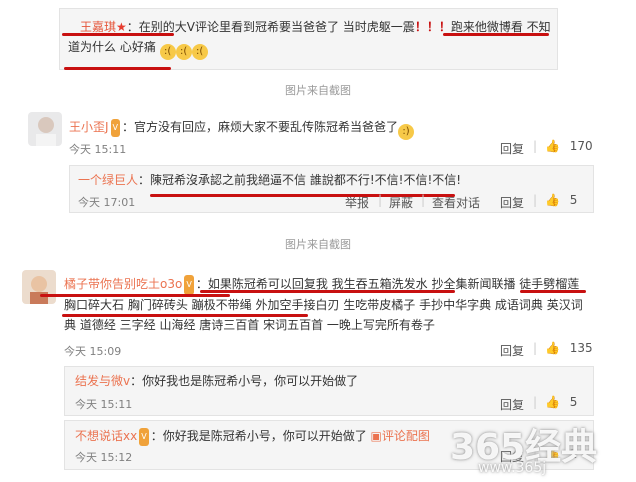 This screenshot has height=482, width=636. Describe the element at coordinates (270, 27) in the screenshot. I see `comment-text: ：在别的大V评论里看到冠希要当爸爸了 当时虎躯一震` at that location.